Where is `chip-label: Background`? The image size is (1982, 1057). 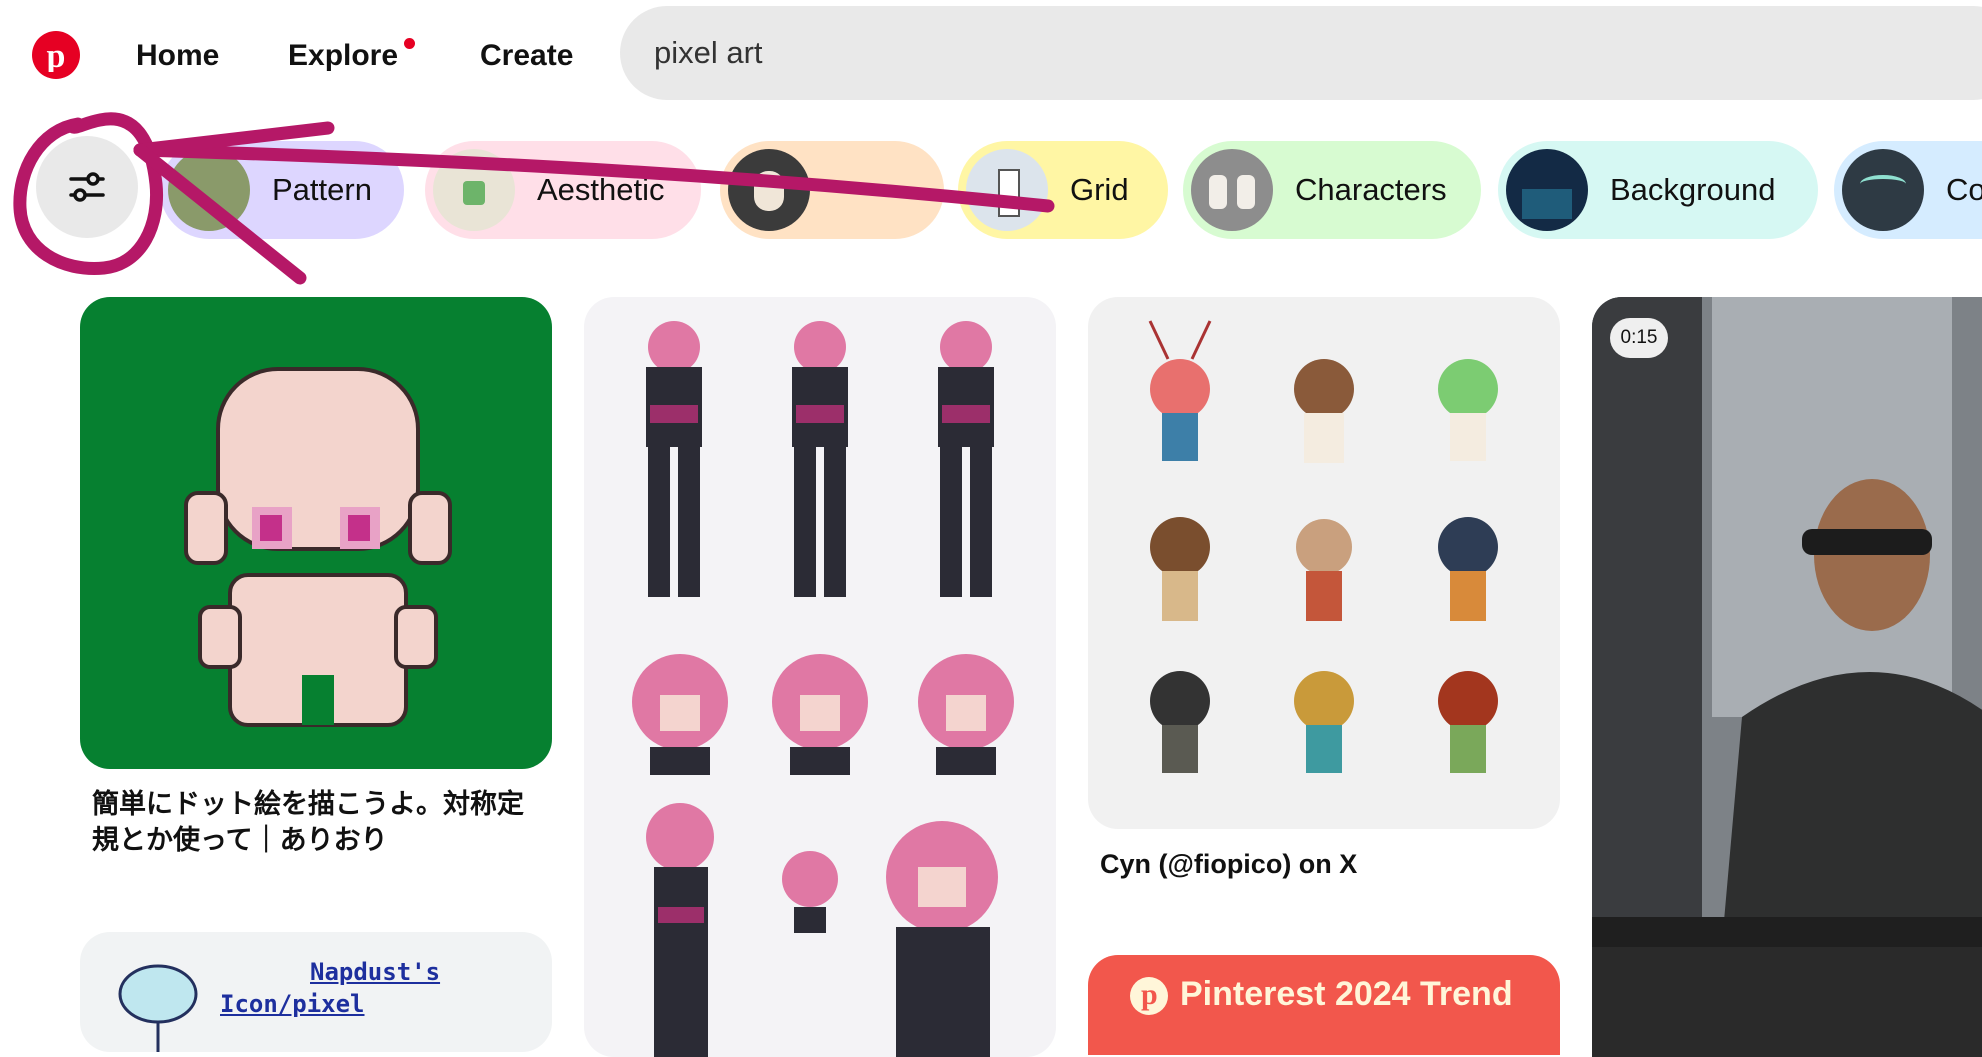 chip-label: Background is located at coordinates (1693, 189).